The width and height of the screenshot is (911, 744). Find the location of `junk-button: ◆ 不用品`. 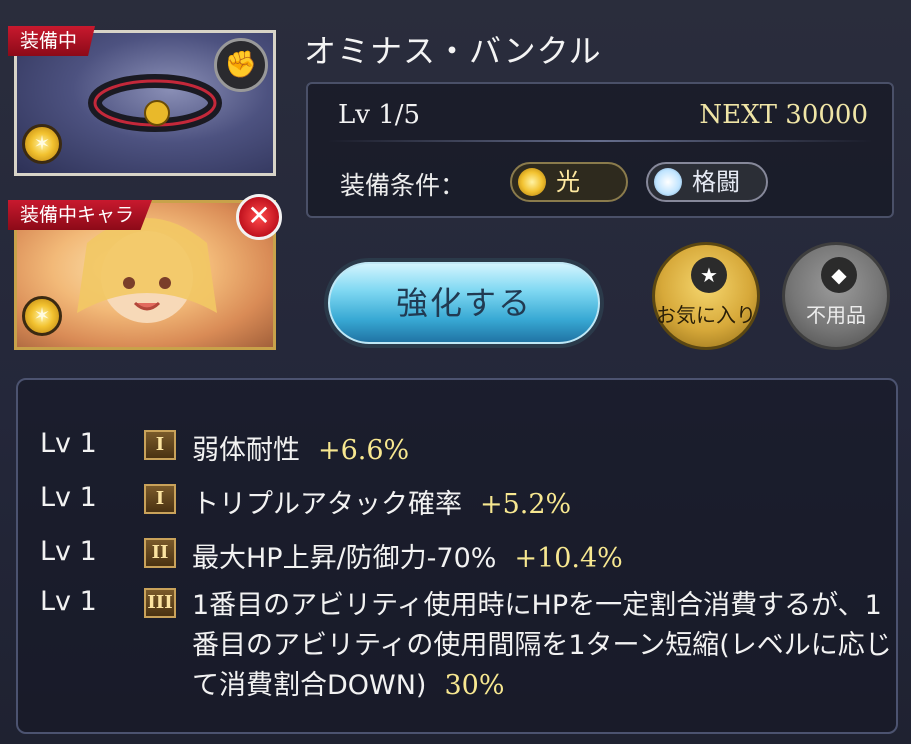

junk-button: ◆ 不用品 is located at coordinates (836, 296).